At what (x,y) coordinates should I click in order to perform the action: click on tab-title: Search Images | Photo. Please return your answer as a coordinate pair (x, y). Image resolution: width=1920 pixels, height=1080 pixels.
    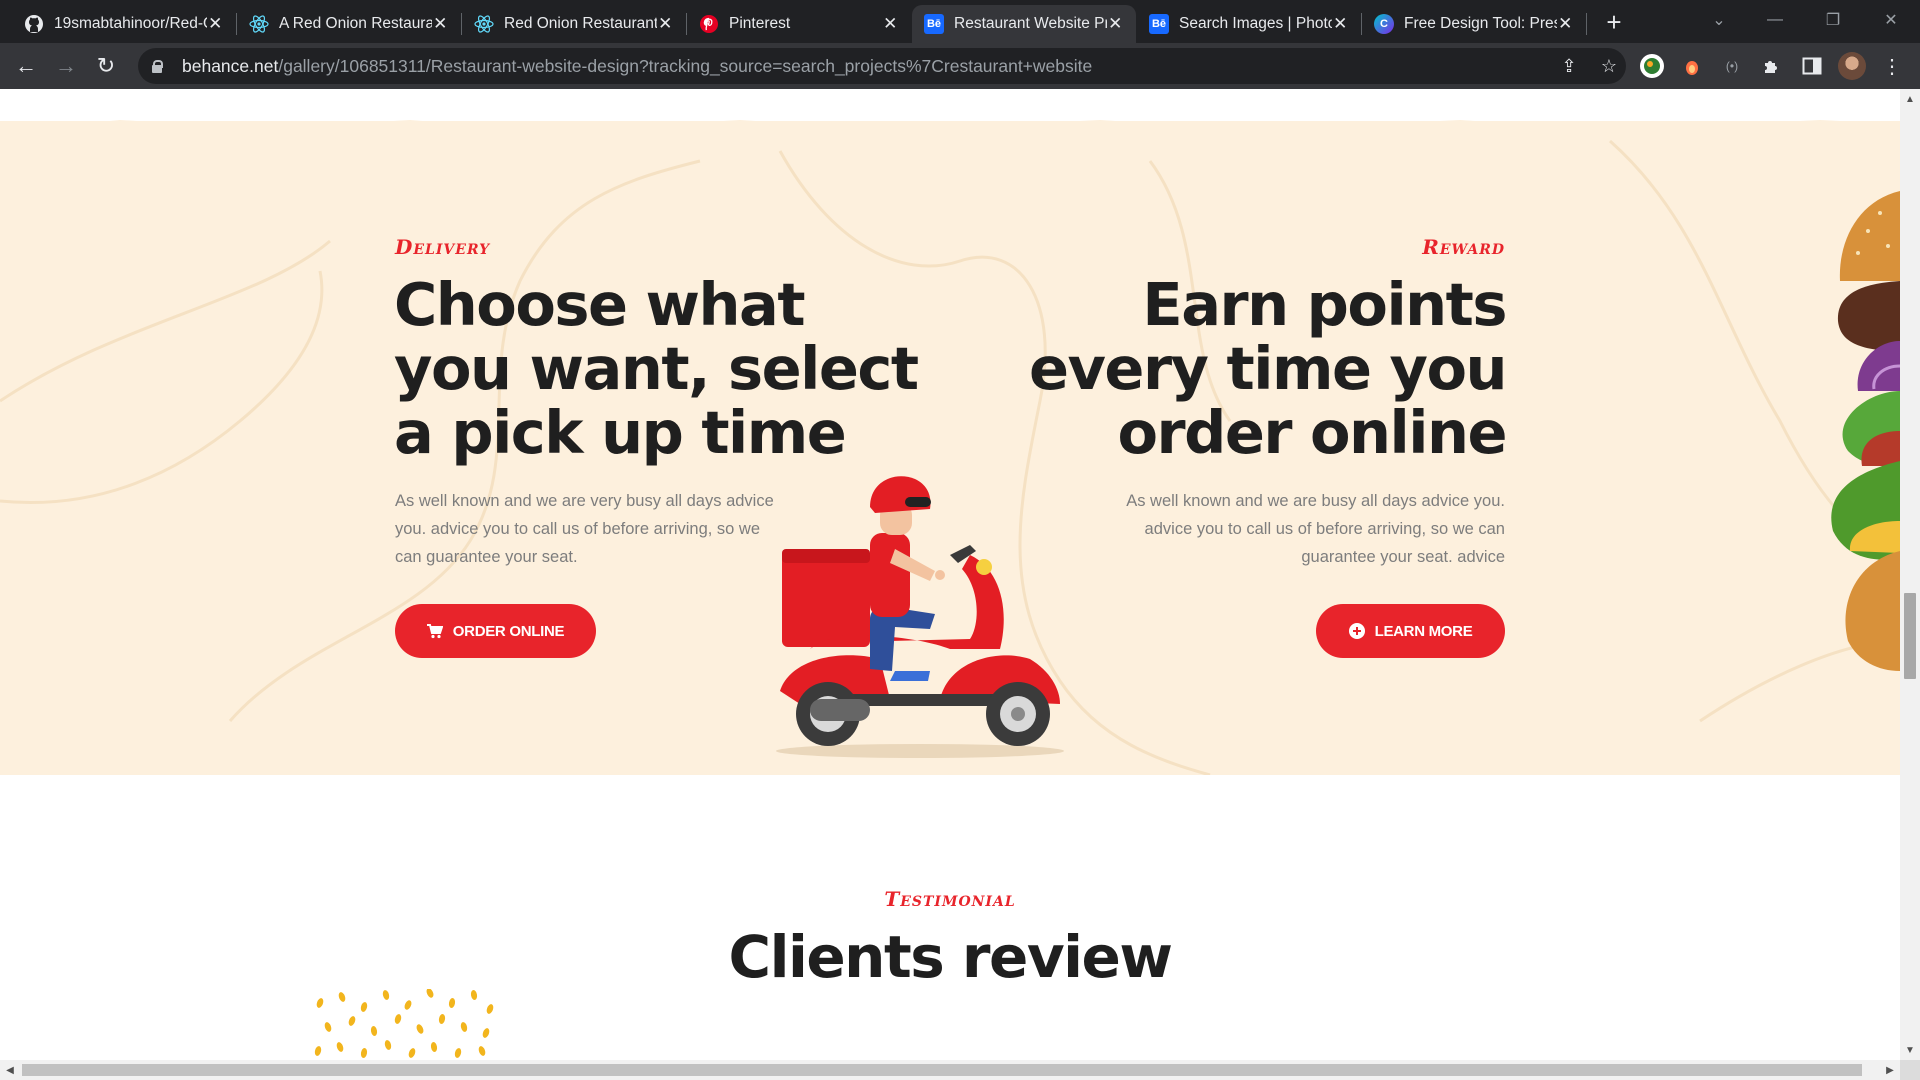
    Looking at the image, I should click on (1255, 23).